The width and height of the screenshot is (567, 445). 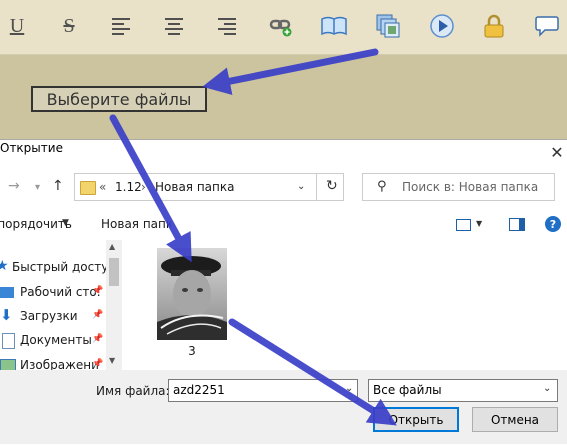 I want to click on refresh-icon: ↻, so click(x=332, y=186).